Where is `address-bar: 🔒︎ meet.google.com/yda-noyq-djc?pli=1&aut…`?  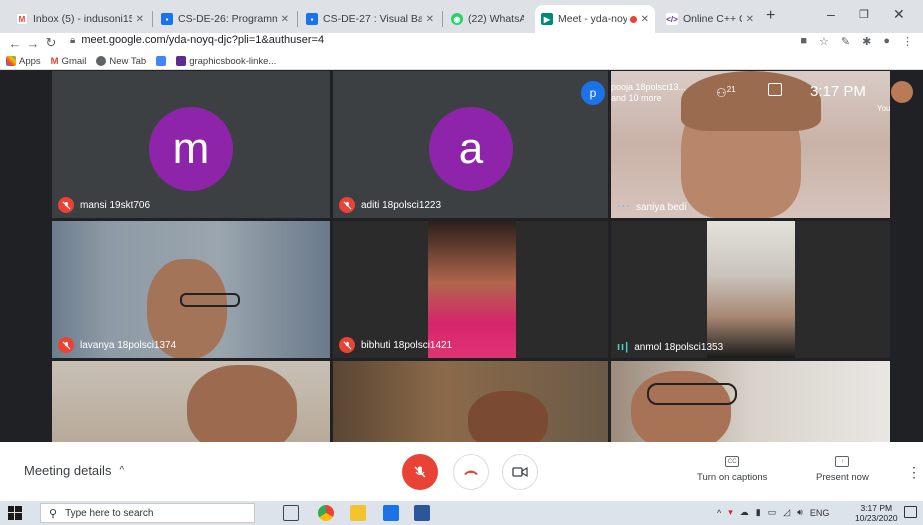
address-bar: 🔒︎ meet.google.com/yda-noyq-djc?pli=1&aut… is located at coordinates (197, 40).